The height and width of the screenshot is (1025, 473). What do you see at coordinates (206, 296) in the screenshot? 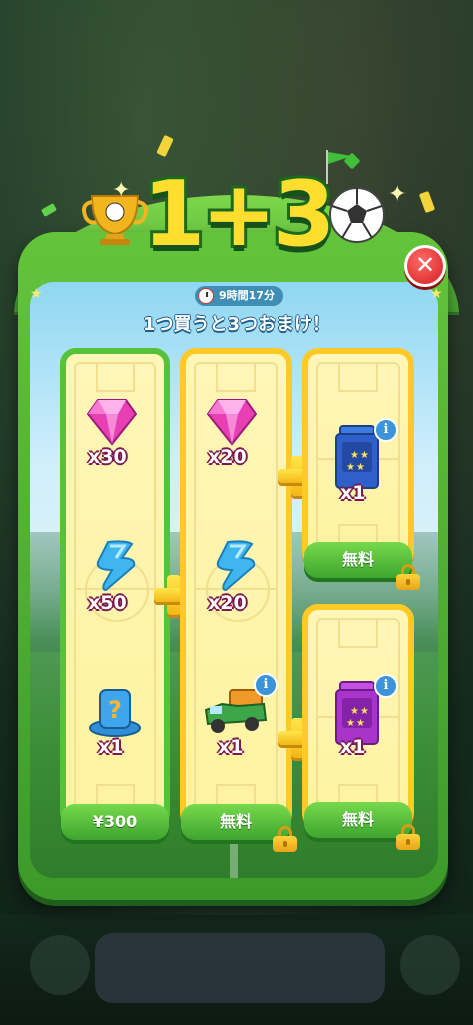
I see `clock-icon` at bounding box center [206, 296].